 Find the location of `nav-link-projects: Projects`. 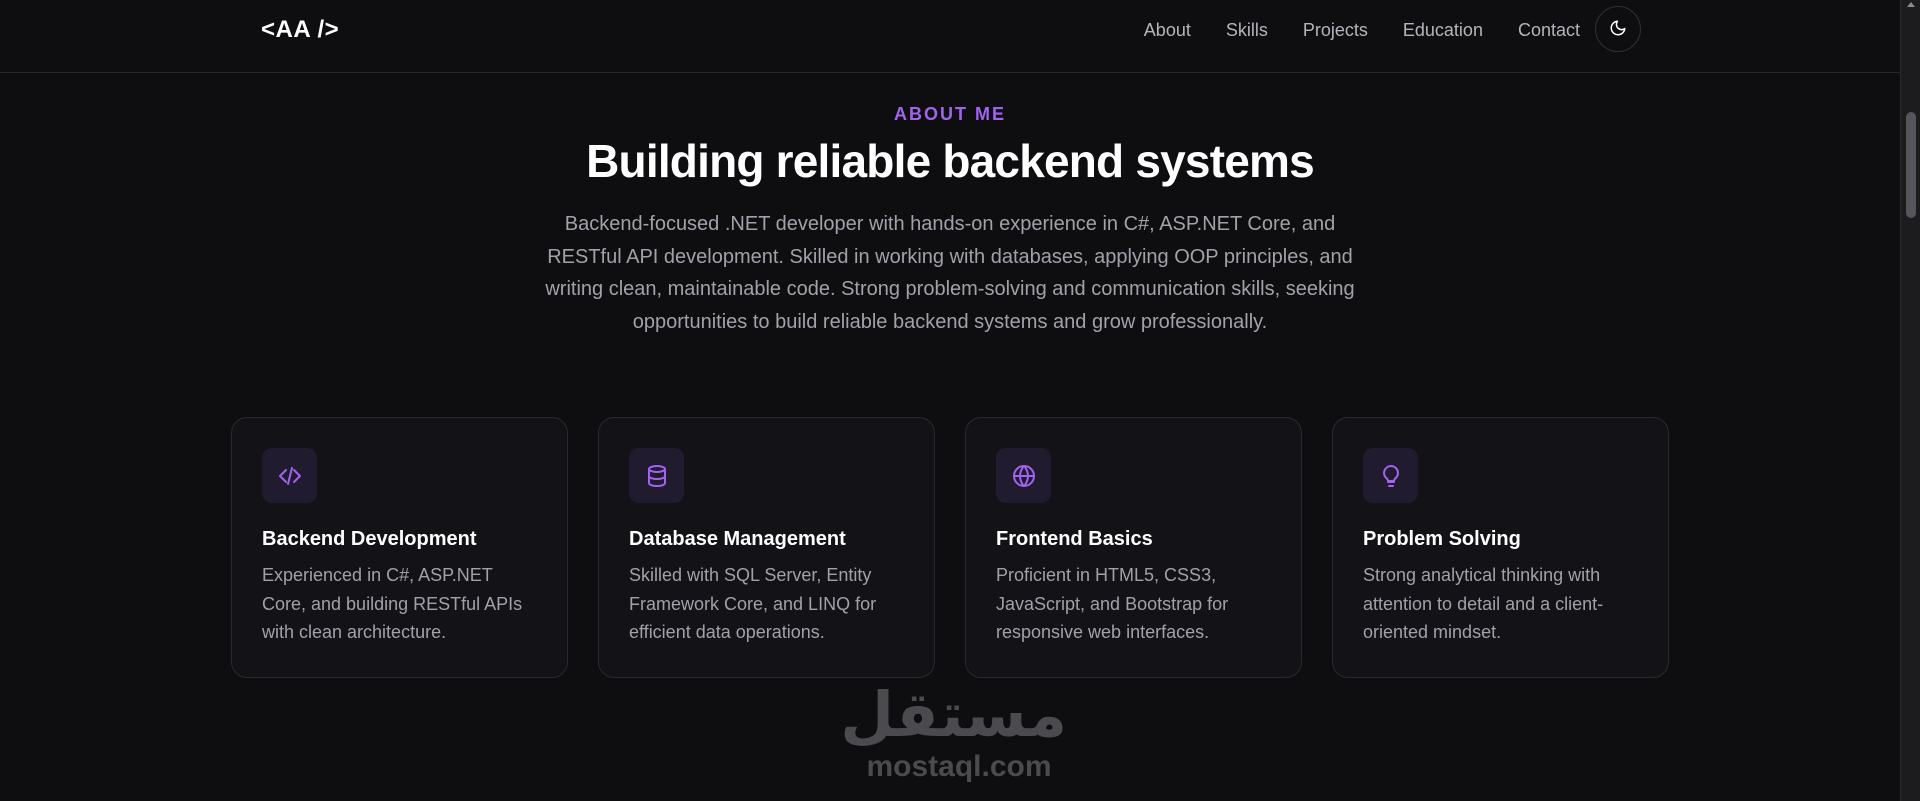

nav-link-projects: Projects is located at coordinates (1335, 30).